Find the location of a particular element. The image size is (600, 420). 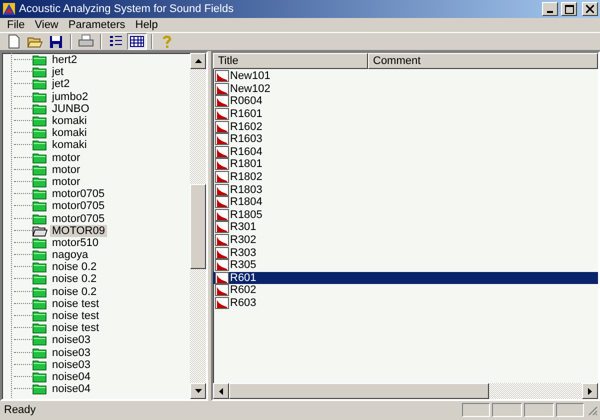

list-row: R1804 is located at coordinates (405, 202).